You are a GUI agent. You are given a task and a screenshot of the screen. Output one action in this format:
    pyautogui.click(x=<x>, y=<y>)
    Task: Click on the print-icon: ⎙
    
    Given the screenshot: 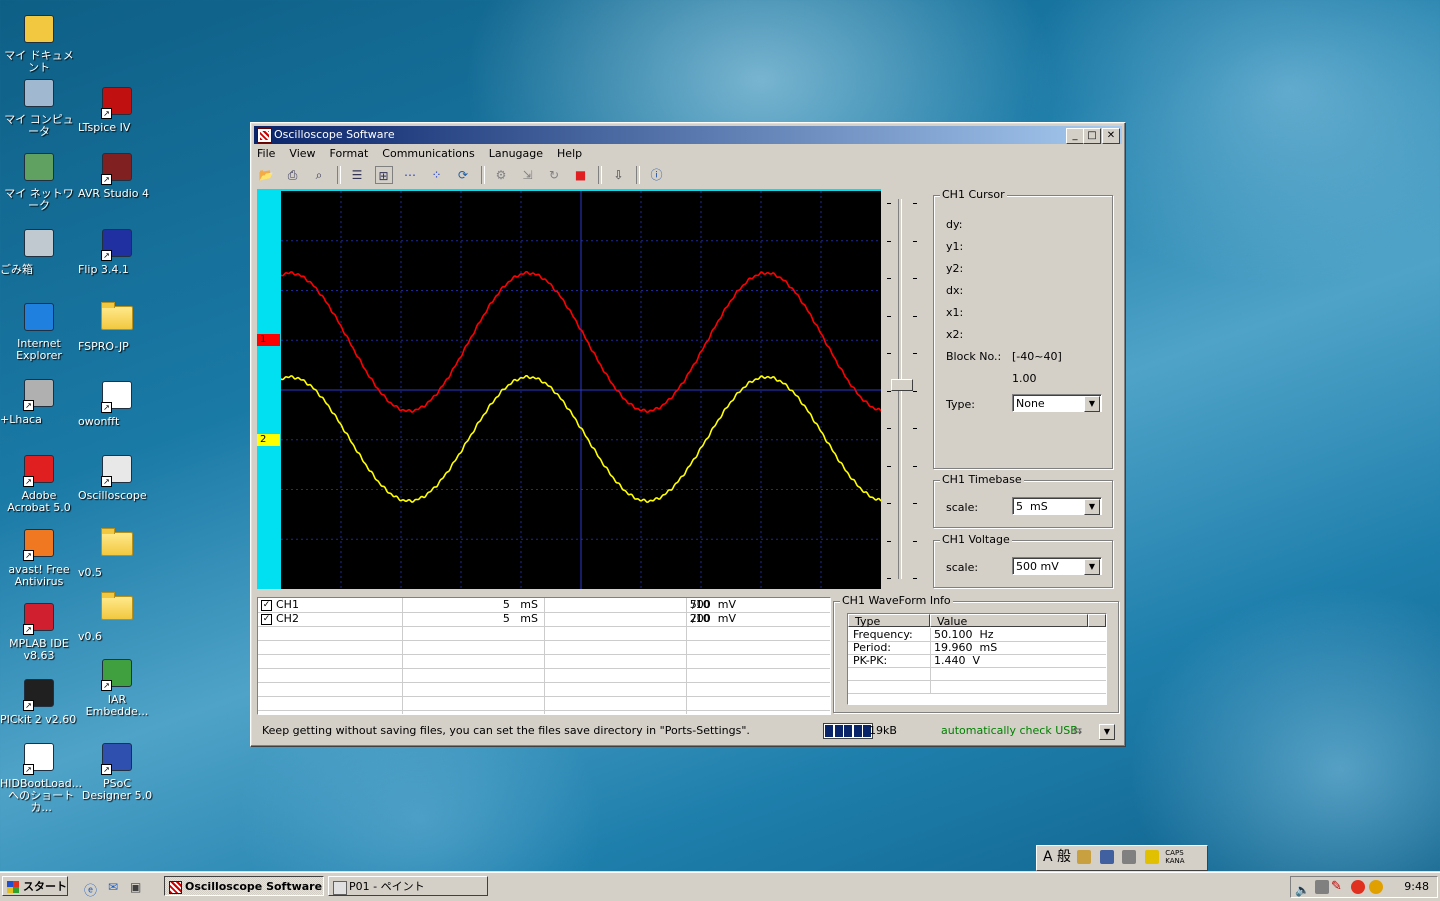 What is the action you would take?
    pyautogui.click(x=293, y=175)
    